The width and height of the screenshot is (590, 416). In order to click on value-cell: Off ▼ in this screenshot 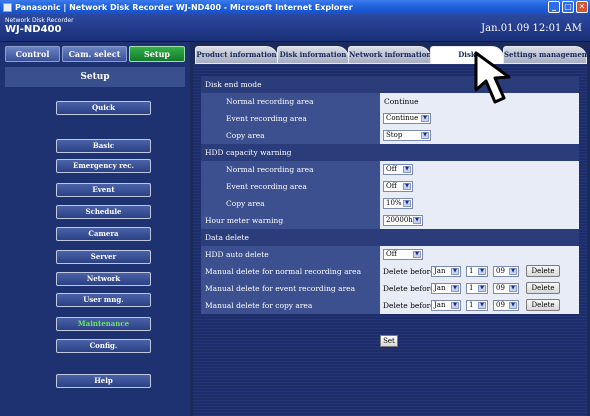, I will do `click(479, 169)`.